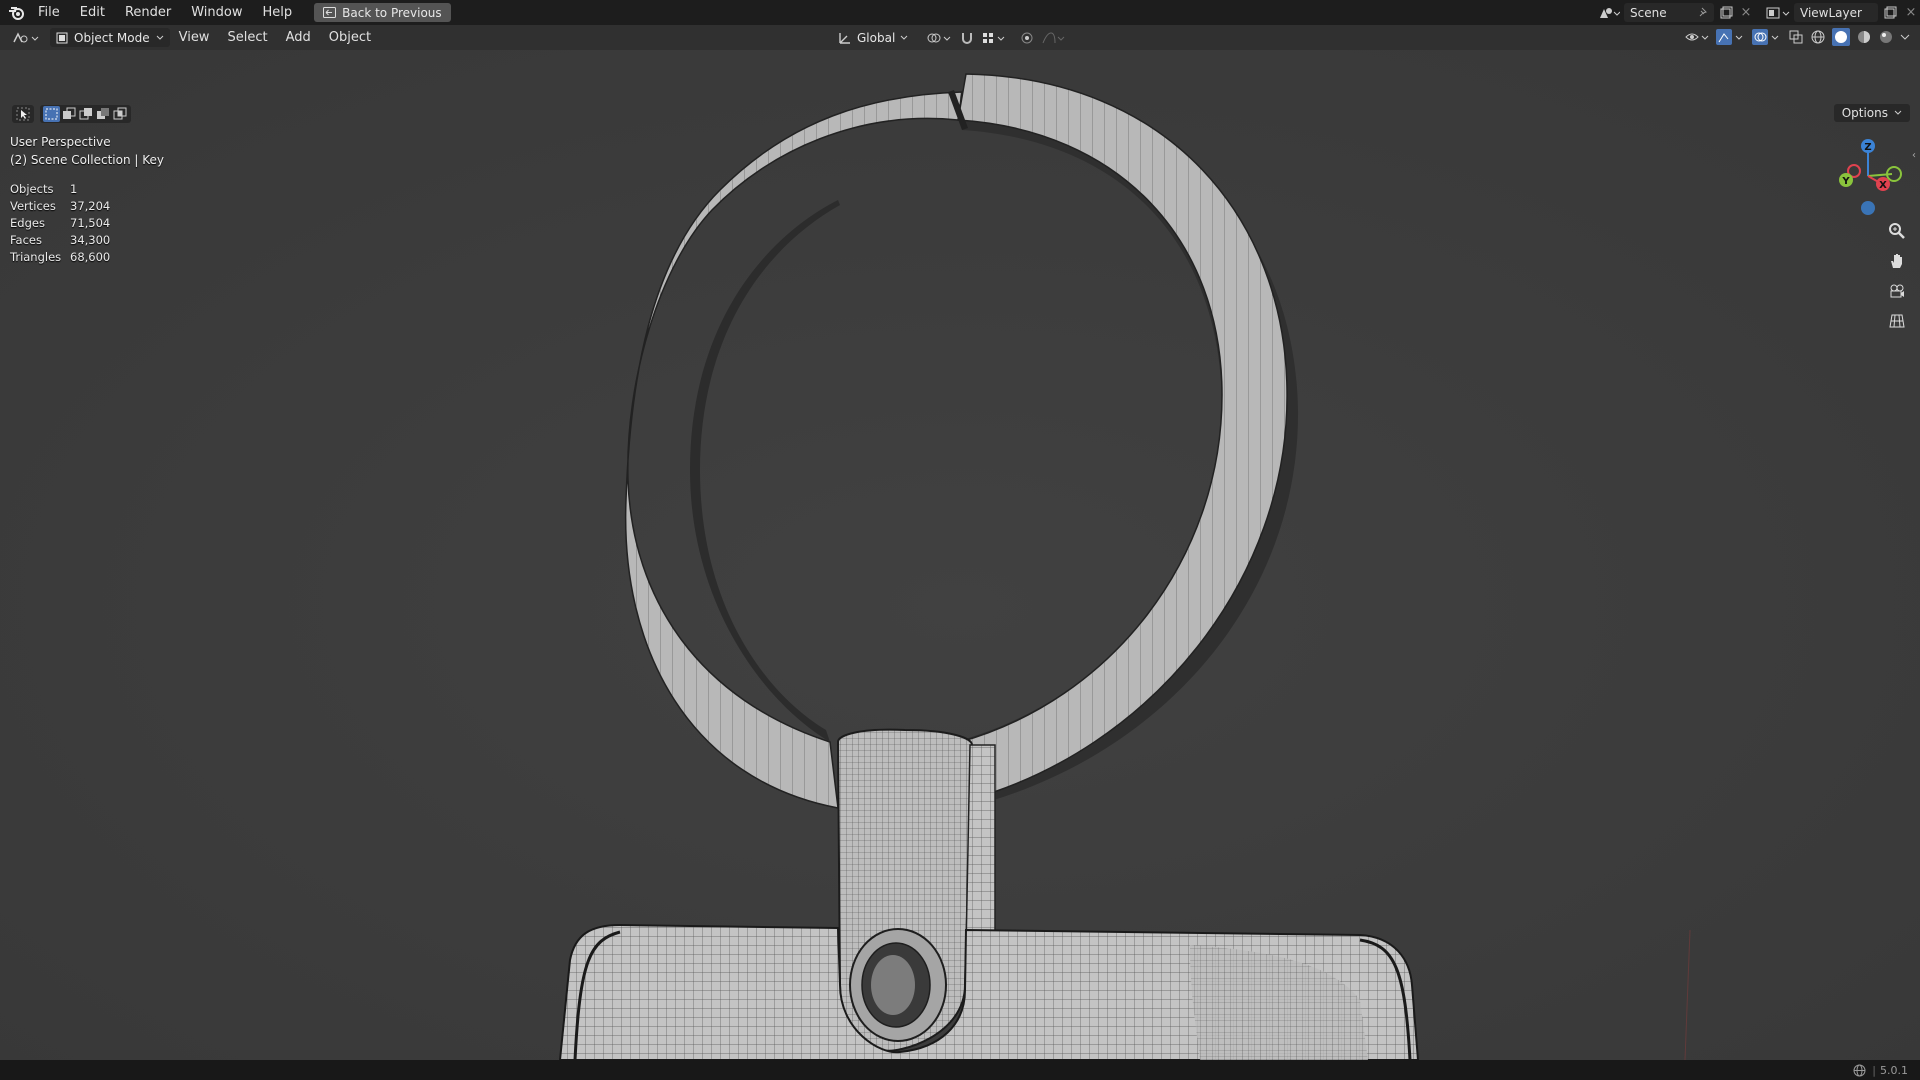 This screenshot has height=1080, width=1920. What do you see at coordinates (33, 206) in the screenshot?
I see `stat-label: Vertices` at bounding box center [33, 206].